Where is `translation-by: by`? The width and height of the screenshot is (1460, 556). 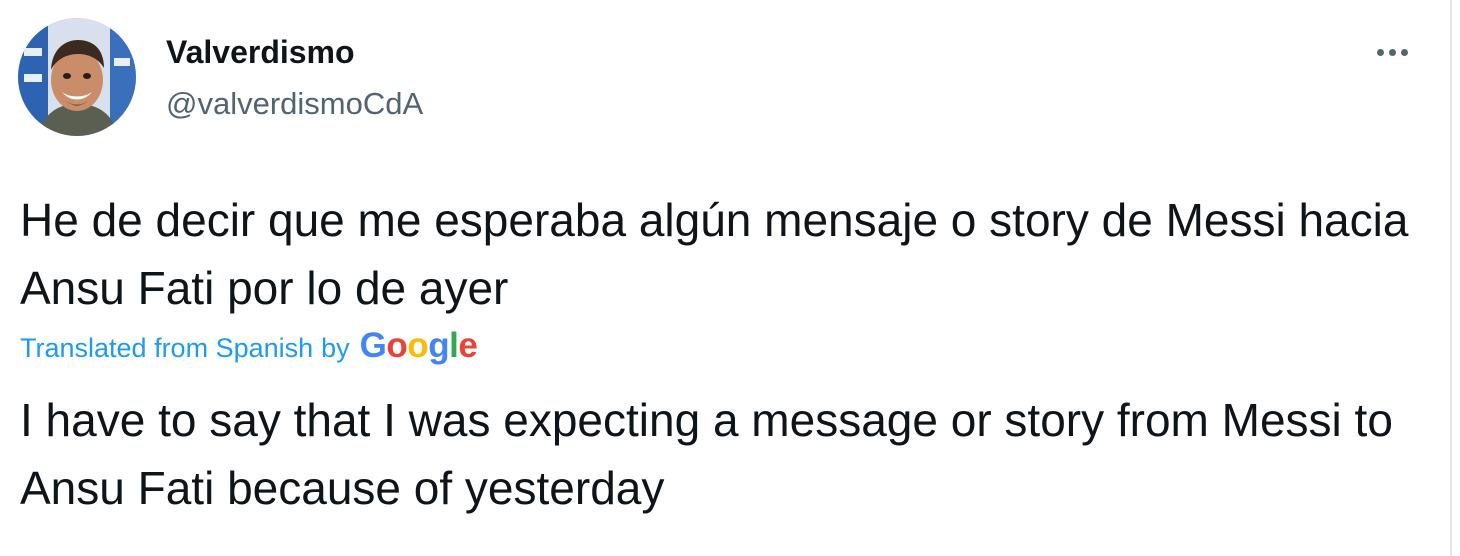 translation-by: by is located at coordinates (335, 348).